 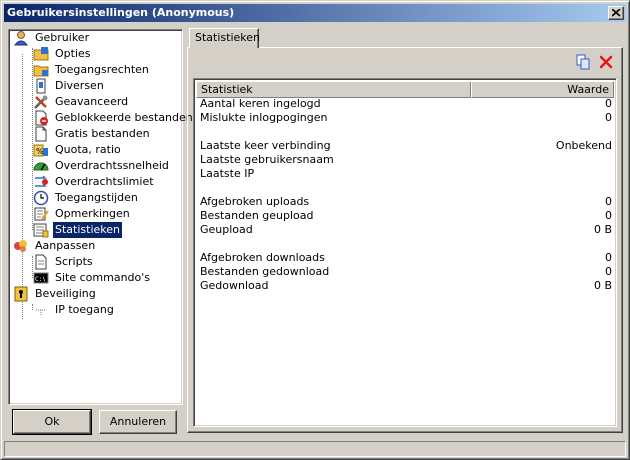 I want to click on table-row: Mislukte inlogpogingen 0, so click(x=403, y=118).